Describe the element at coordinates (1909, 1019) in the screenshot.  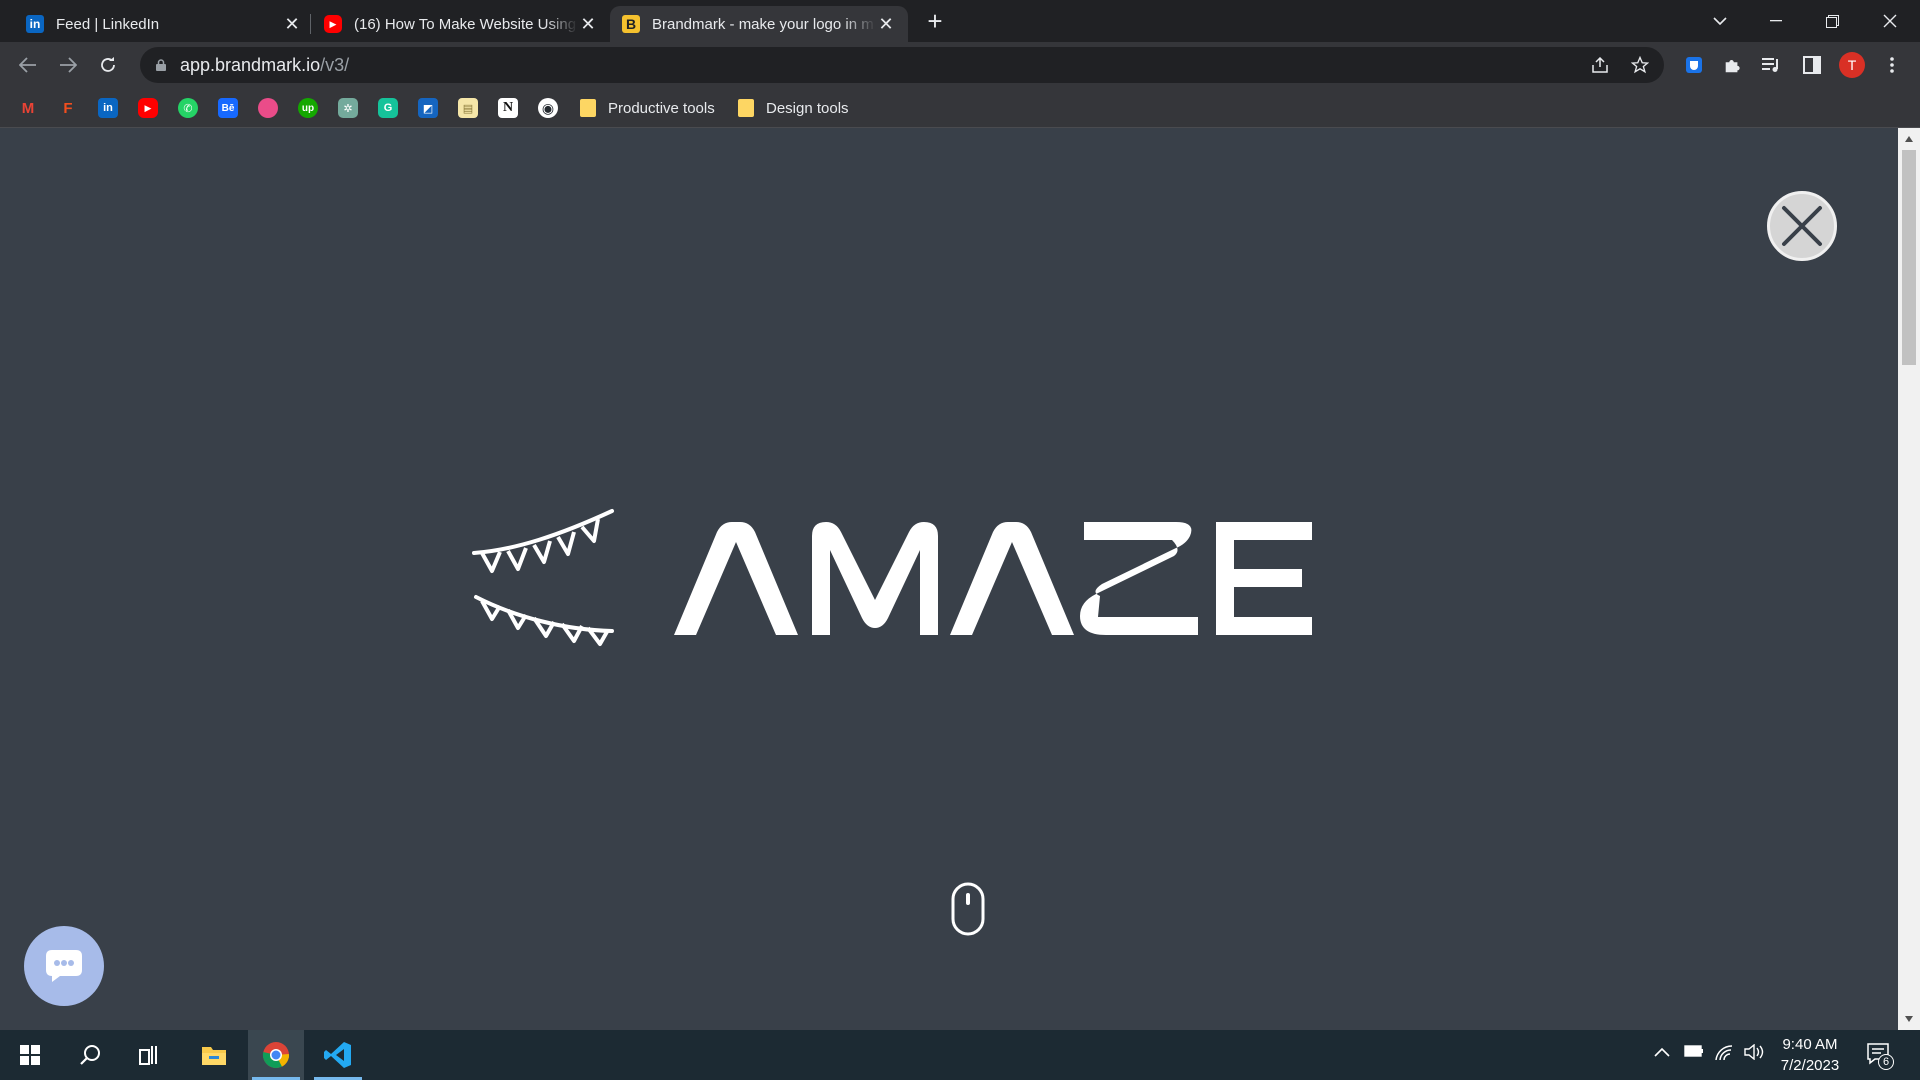
I see `scroll-down-arrow-icon` at that location.